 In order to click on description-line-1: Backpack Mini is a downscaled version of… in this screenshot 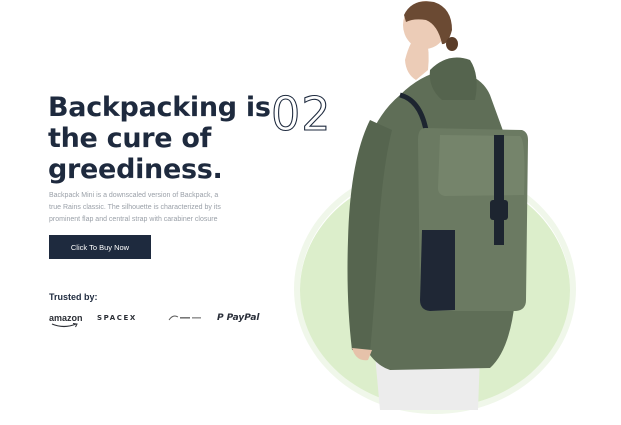, I will do `click(134, 195)`.